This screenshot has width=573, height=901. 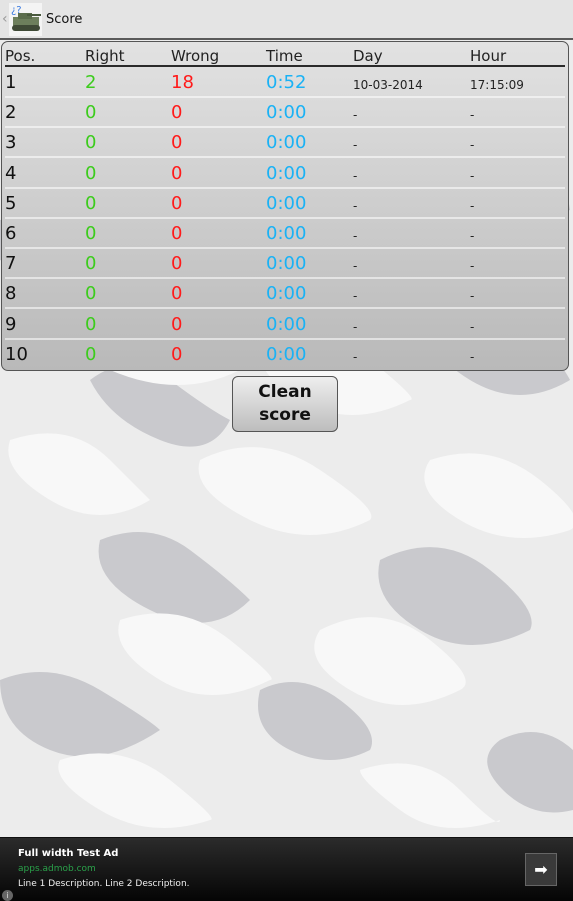 What do you see at coordinates (11, 82) in the screenshot?
I see `cell-pos: 1` at bounding box center [11, 82].